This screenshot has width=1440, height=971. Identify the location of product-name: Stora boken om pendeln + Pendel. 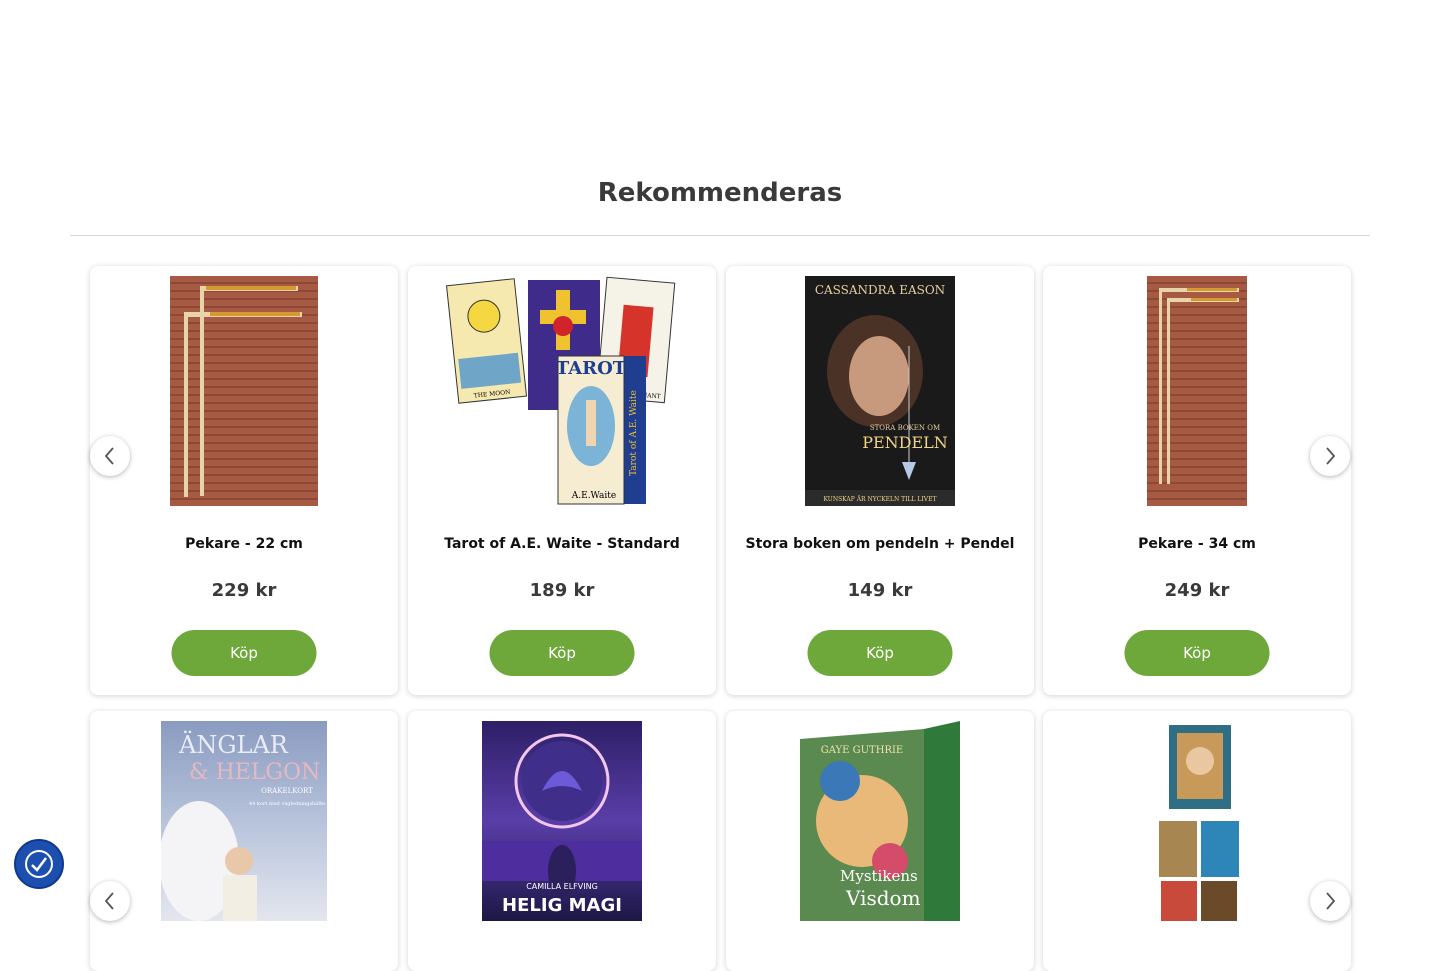
(880, 544).